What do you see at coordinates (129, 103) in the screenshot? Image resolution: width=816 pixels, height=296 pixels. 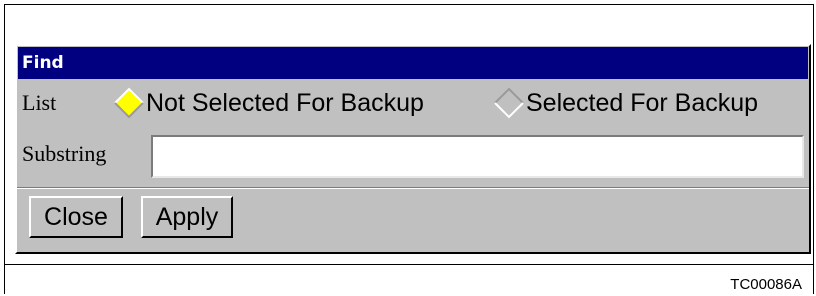 I see `diamond-radio-selected-icon` at bounding box center [129, 103].